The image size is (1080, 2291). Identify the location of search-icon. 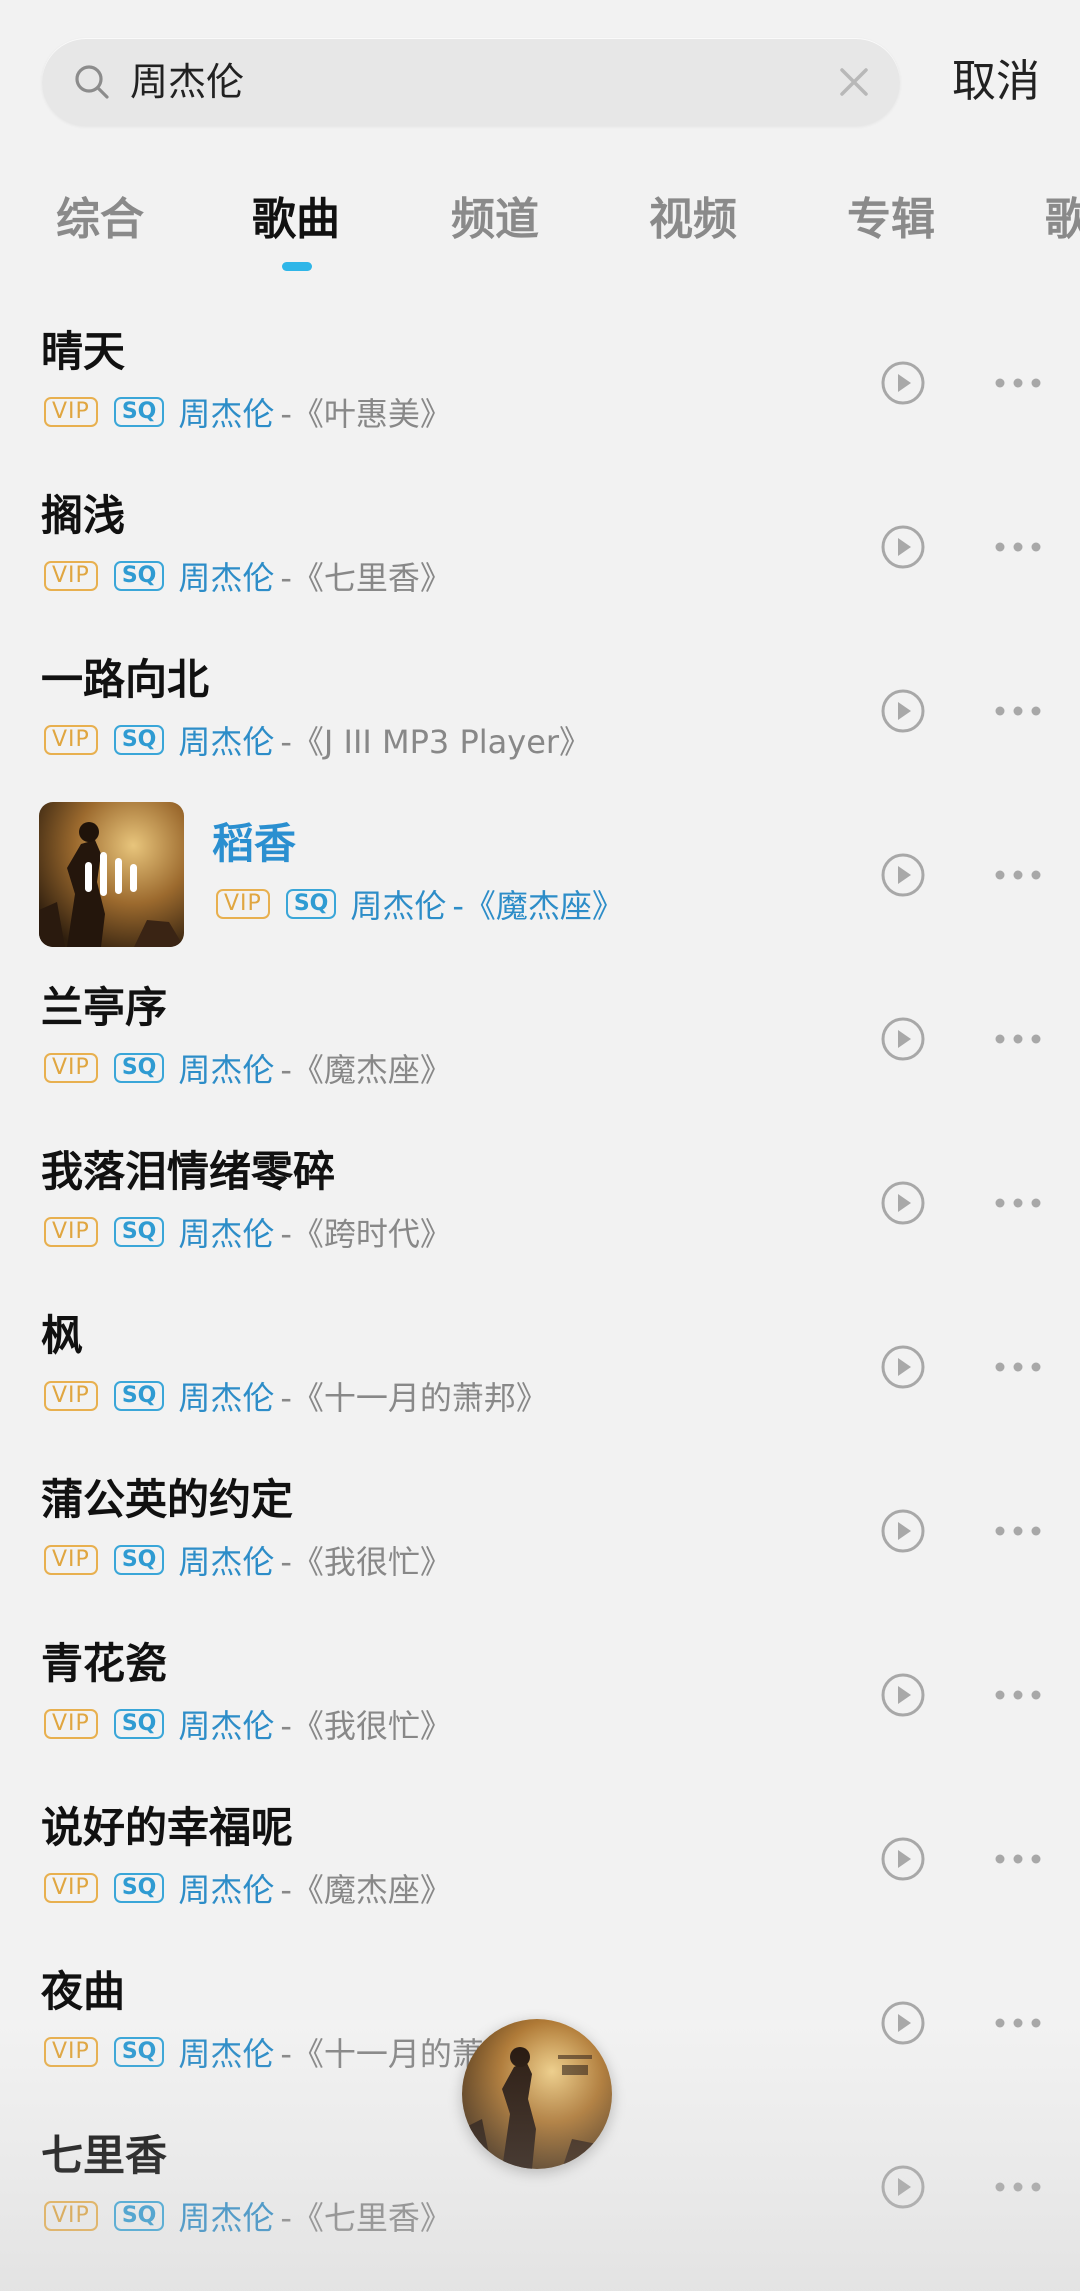
(92, 82).